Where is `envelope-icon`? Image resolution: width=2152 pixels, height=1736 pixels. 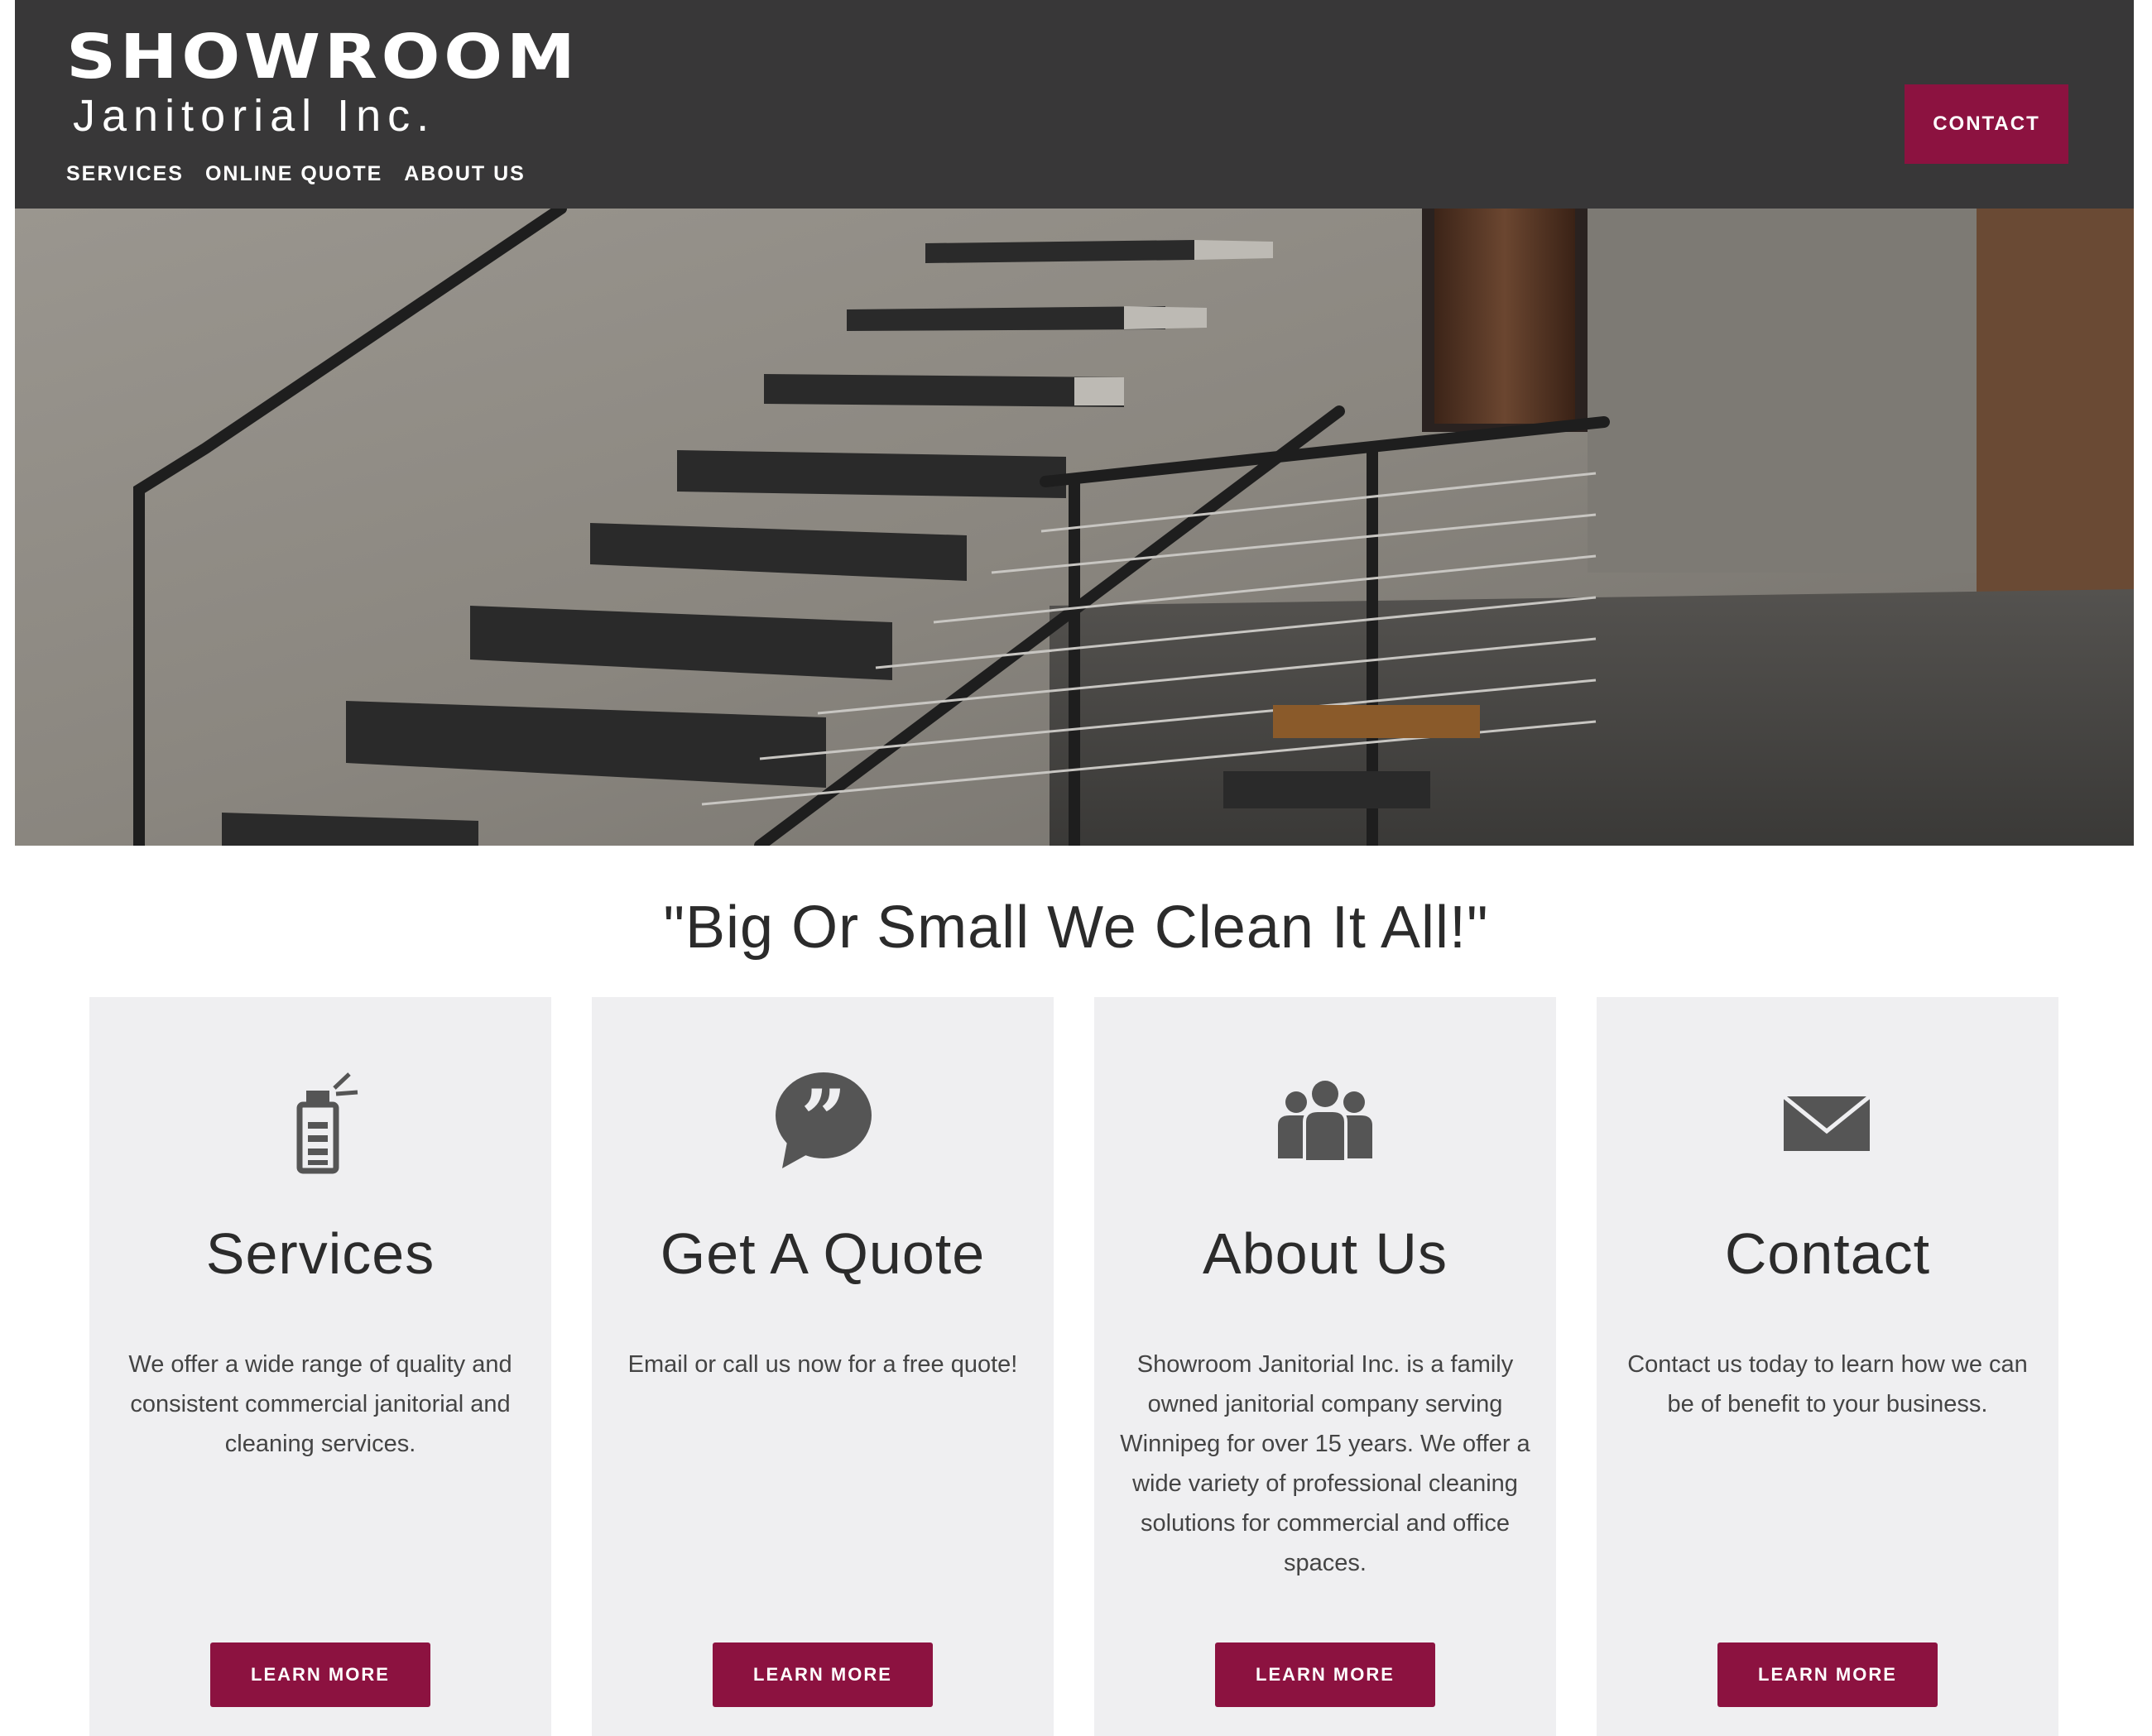 envelope-icon is located at coordinates (1828, 1121).